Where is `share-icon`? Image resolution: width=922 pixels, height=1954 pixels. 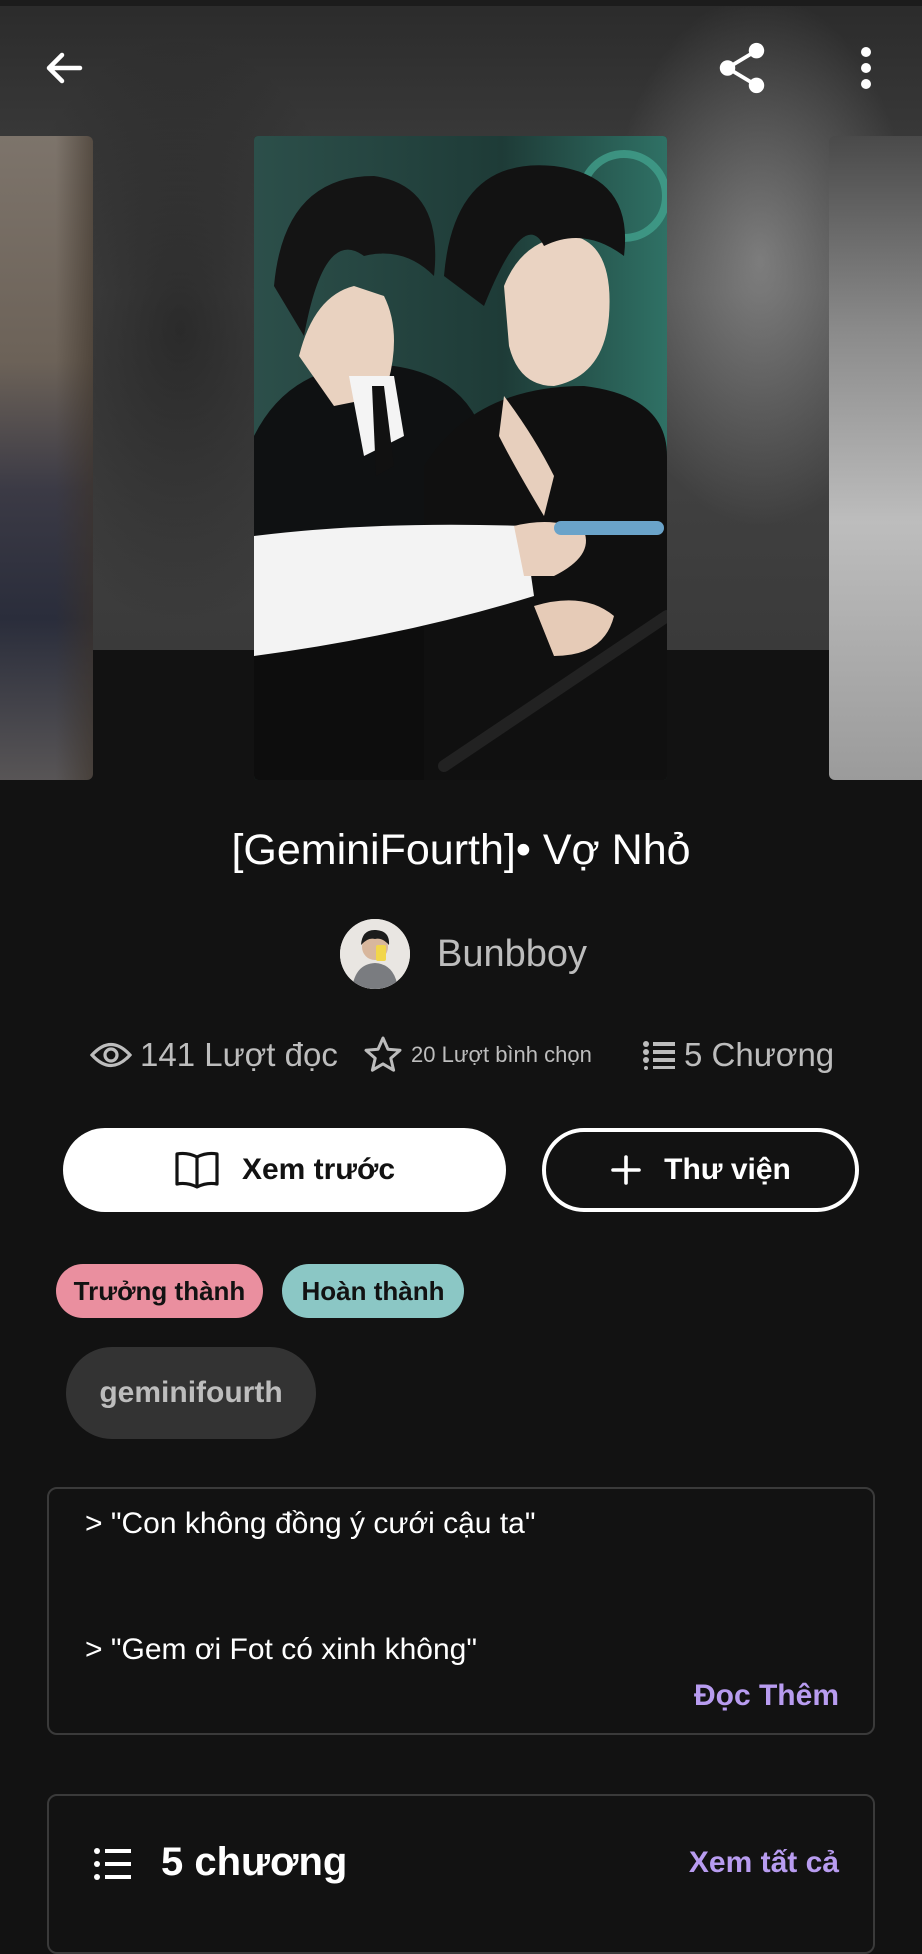 share-icon is located at coordinates (742, 68).